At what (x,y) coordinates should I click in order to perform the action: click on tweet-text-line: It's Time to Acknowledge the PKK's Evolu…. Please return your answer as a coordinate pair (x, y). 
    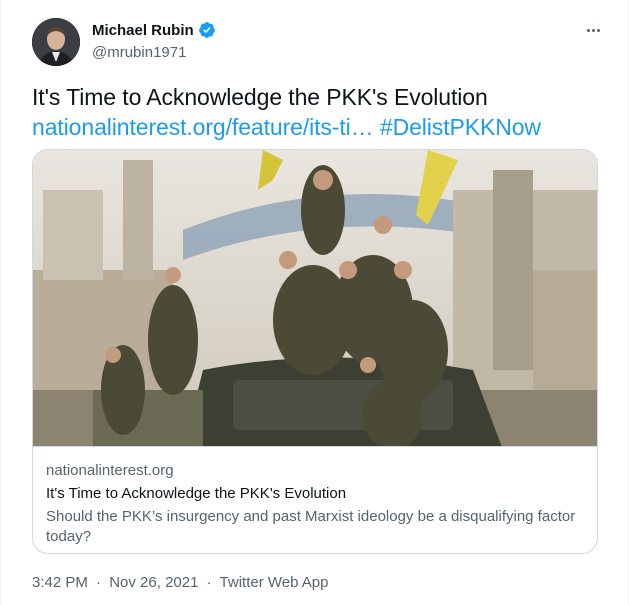
    Looking at the image, I should click on (260, 97).